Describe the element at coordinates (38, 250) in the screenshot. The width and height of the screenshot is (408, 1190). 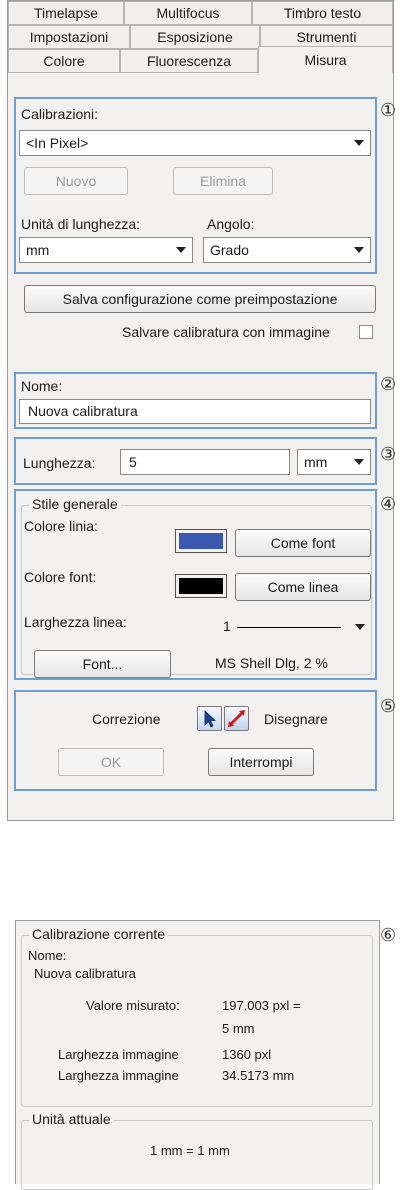
I see `length-unit-value: mm` at that location.